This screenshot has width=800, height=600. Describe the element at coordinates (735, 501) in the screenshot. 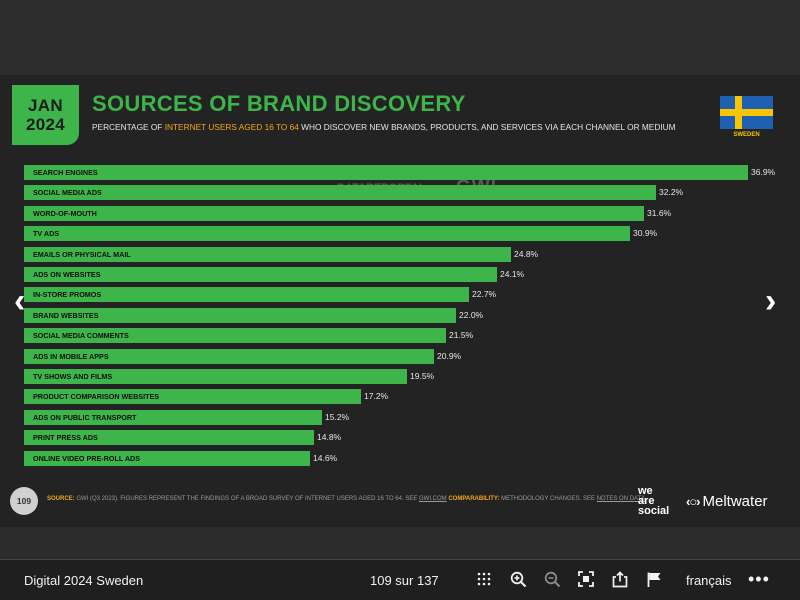

I see `meltwater-wordmark: Meltwater` at that location.